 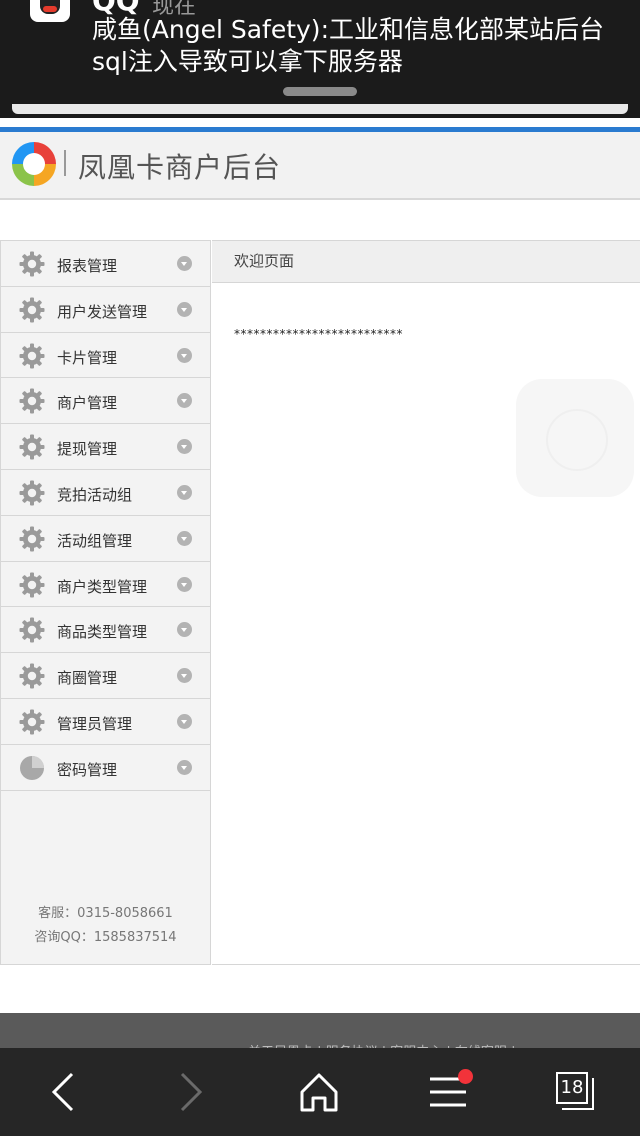 What do you see at coordinates (320, 1036) in the screenshot?
I see `site-footer: 关于凤凰卡 | 服务协议 | 客服中心 | 在线客服 |` at bounding box center [320, 1036].